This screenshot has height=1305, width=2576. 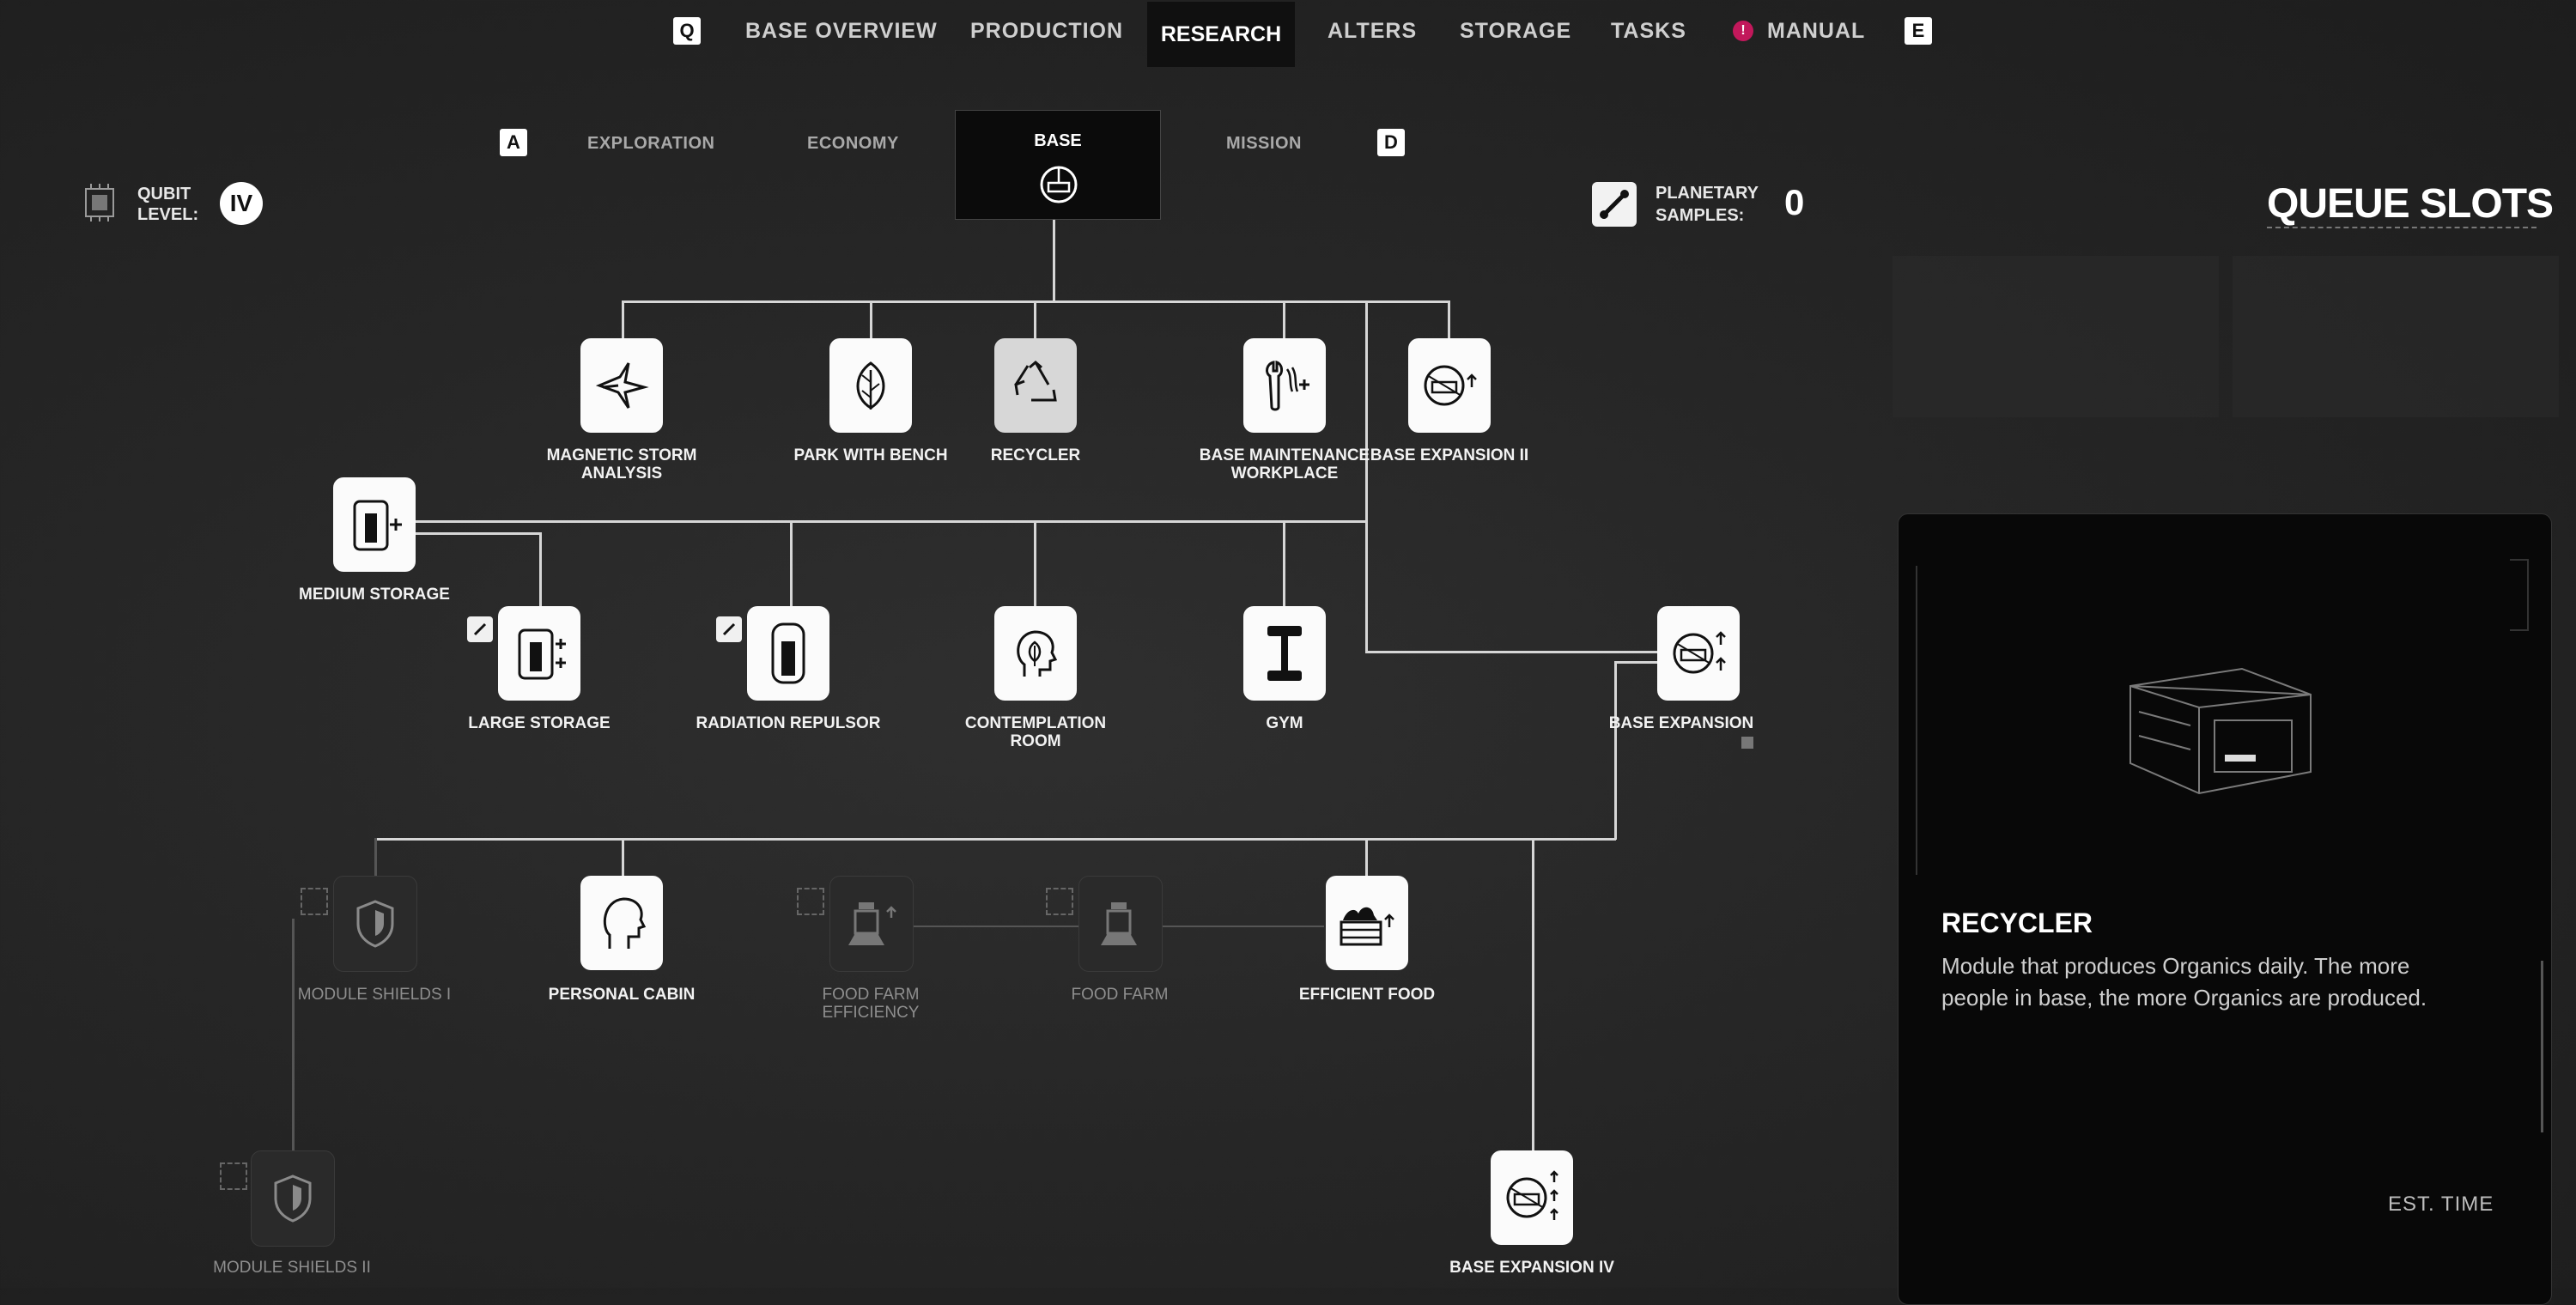 I want to click on next-tab-key: E, so click(x=1918, y=31).